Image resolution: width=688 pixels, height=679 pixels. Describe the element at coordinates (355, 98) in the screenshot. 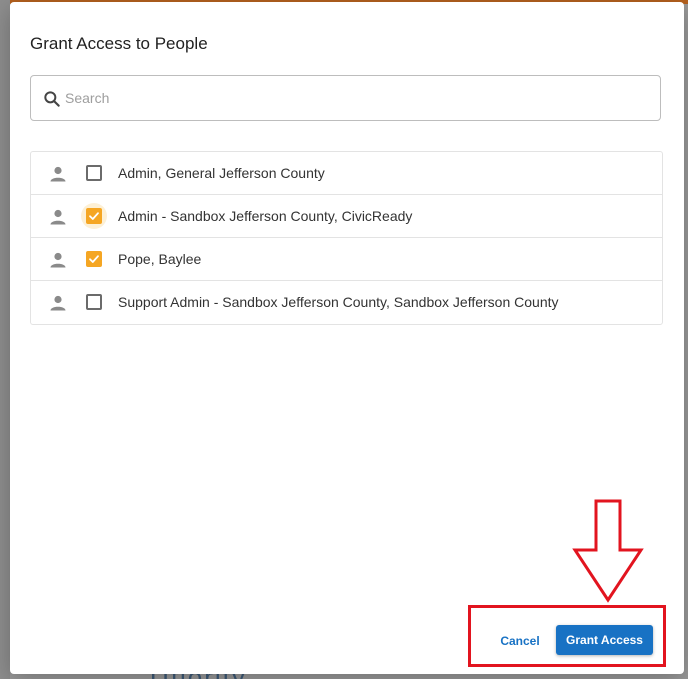

I see `search-input` at that location.